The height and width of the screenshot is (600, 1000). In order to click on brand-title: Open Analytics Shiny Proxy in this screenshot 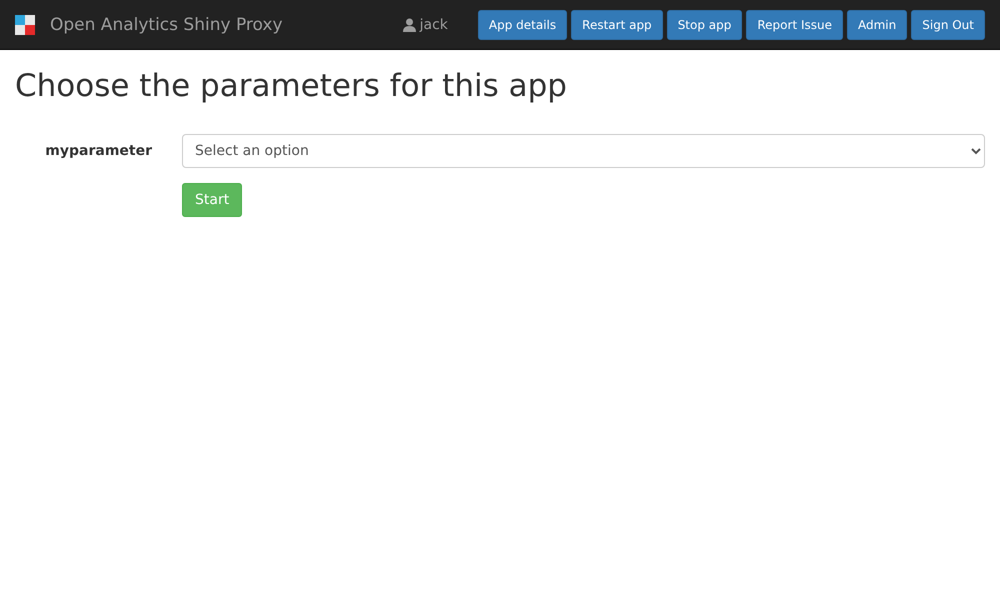, I will do `click(166, 24)`.